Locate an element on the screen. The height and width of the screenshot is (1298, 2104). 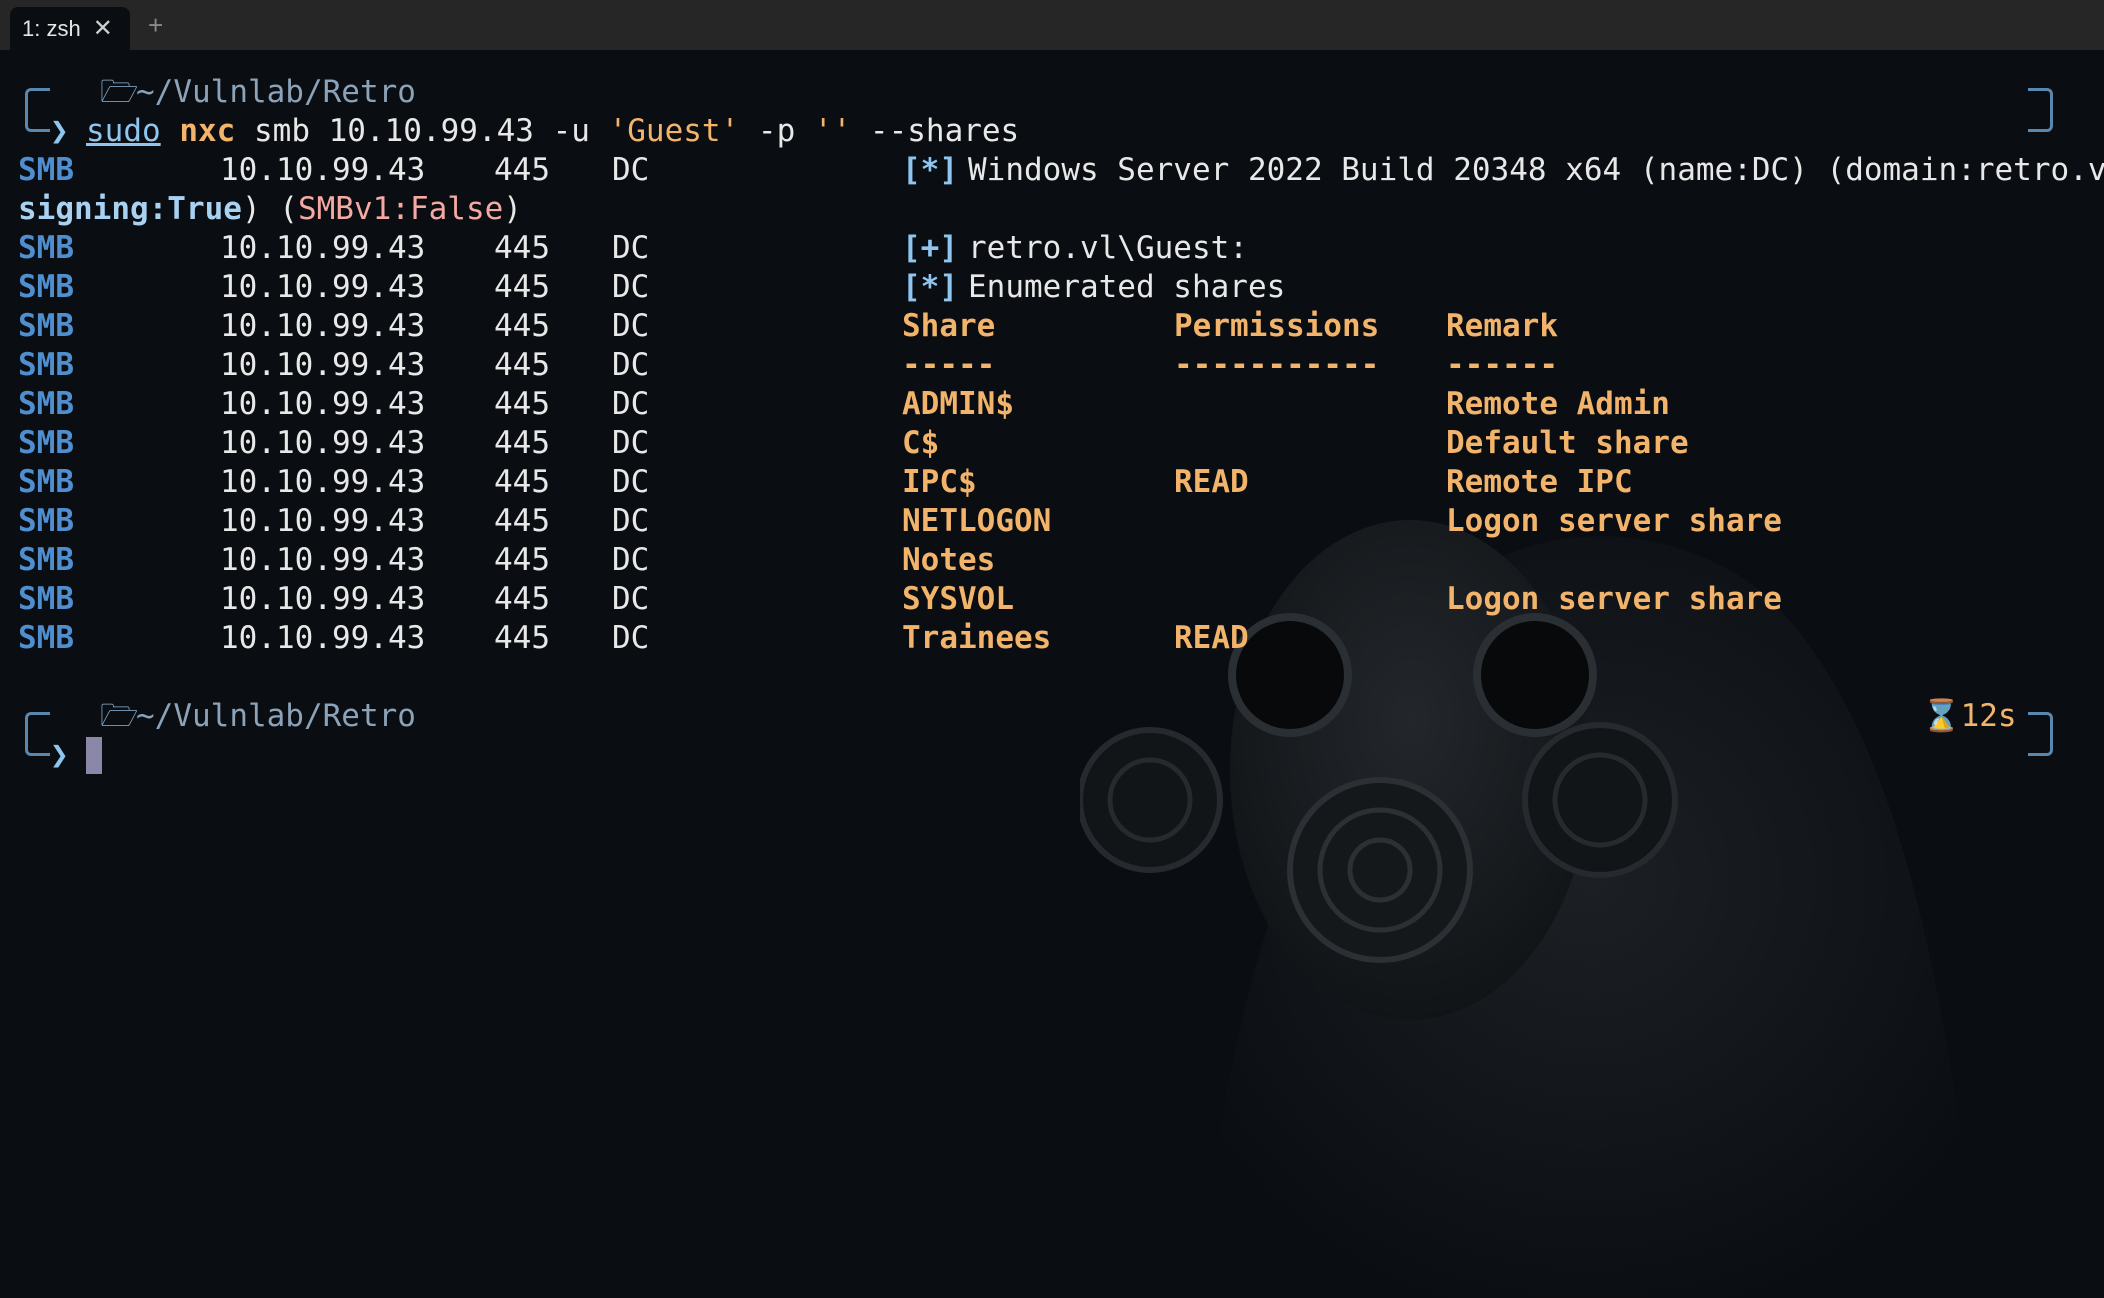
share-name: Notes is located at coordinates (949, 560).